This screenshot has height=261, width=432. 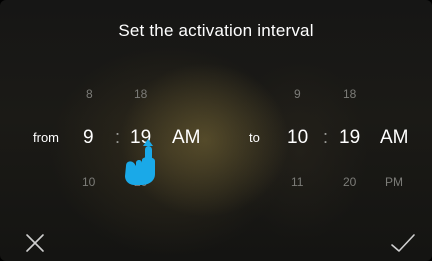 What do you see at coordinates (46, 137) in the screenshot?
I see `from-label: from` at bounding box center [46, 137].